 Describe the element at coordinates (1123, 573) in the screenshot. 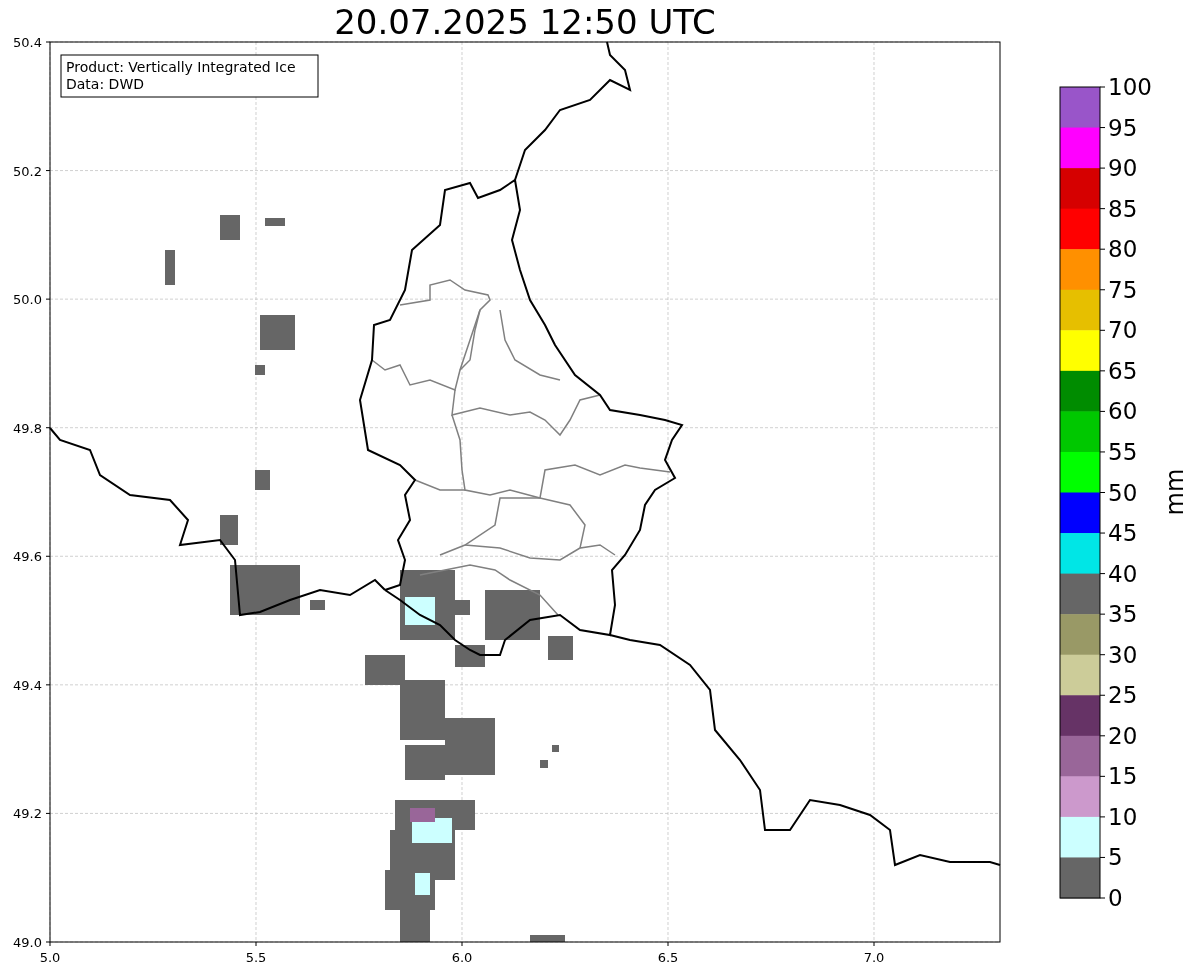

I see `colorbar-tick-label: 40` at that location.